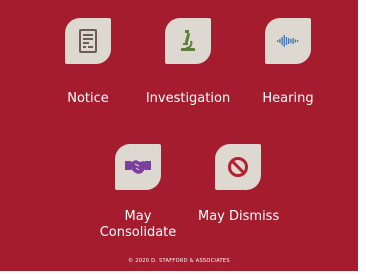  I want to click on consolidate-label-line-2: Consolidate, so click(138, 232).